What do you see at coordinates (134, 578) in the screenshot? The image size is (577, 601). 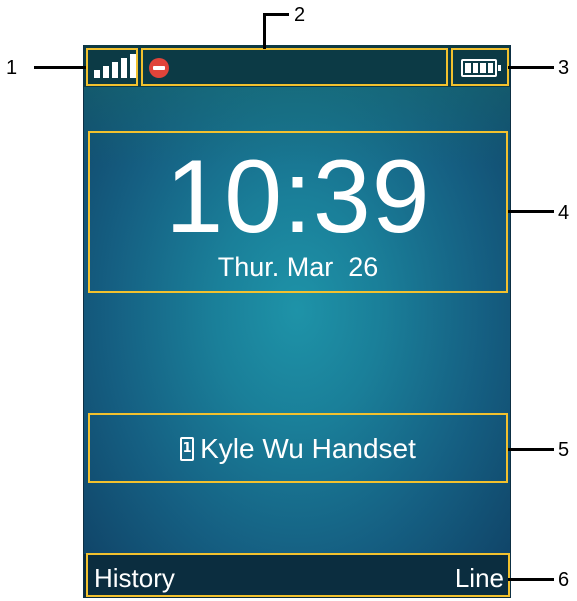 I see `history-softkey: History` at bounding box center [134, 578].